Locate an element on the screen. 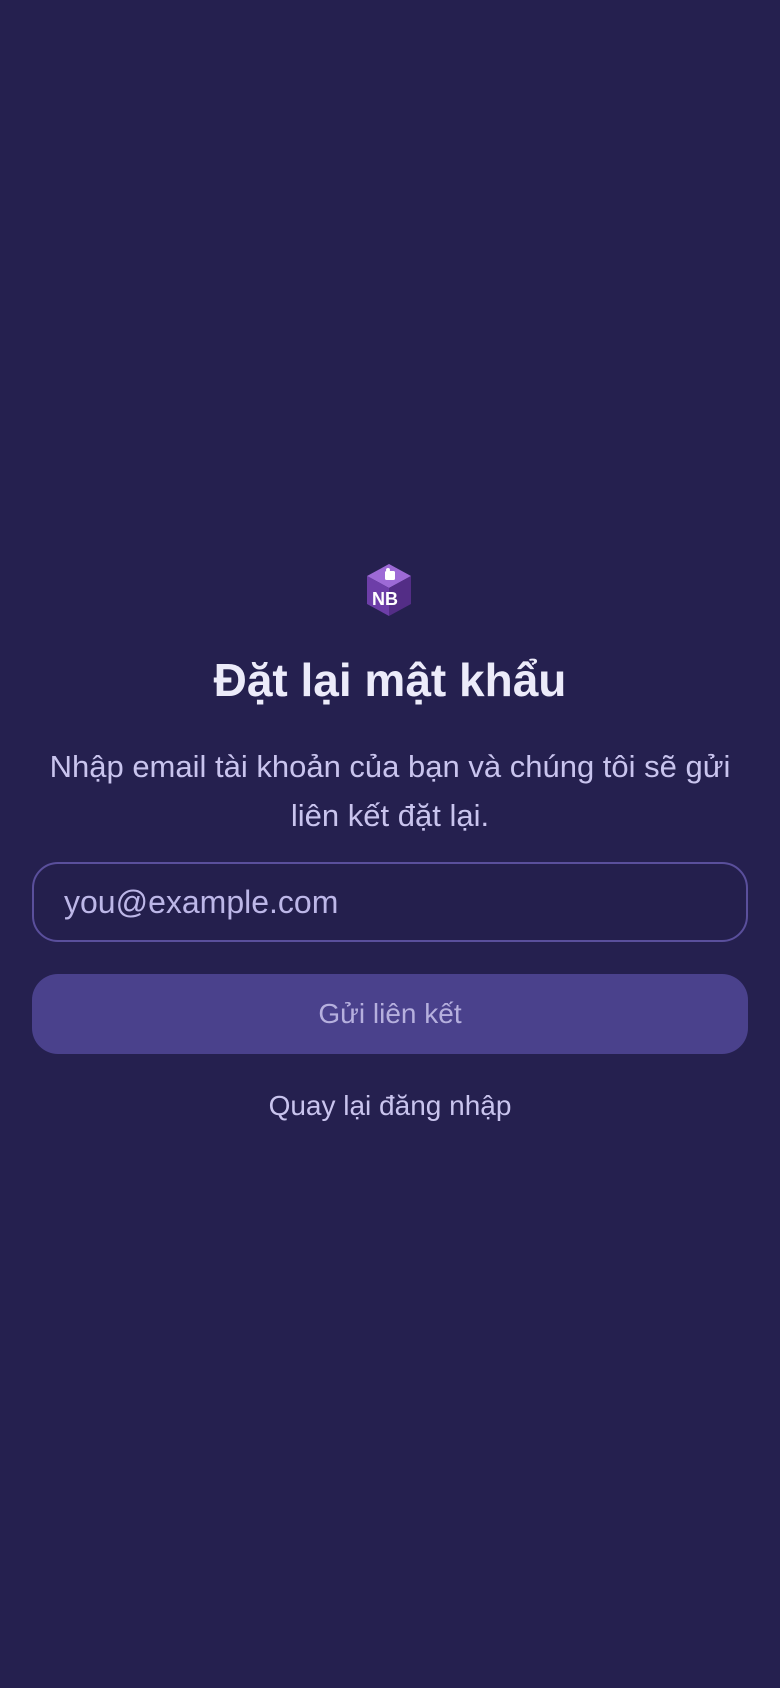 The image size is (780, 1688). back-to-login-link: Quay lại đăng nhập is located at coordinates (390, 1106).